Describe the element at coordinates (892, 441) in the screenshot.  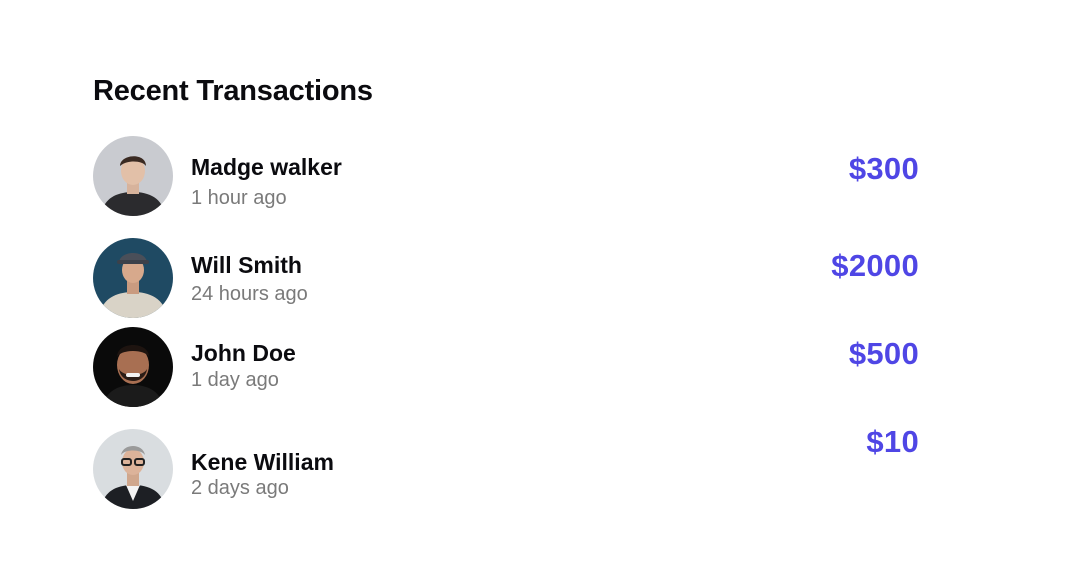
I see `transaction-amount: $10` at that location.